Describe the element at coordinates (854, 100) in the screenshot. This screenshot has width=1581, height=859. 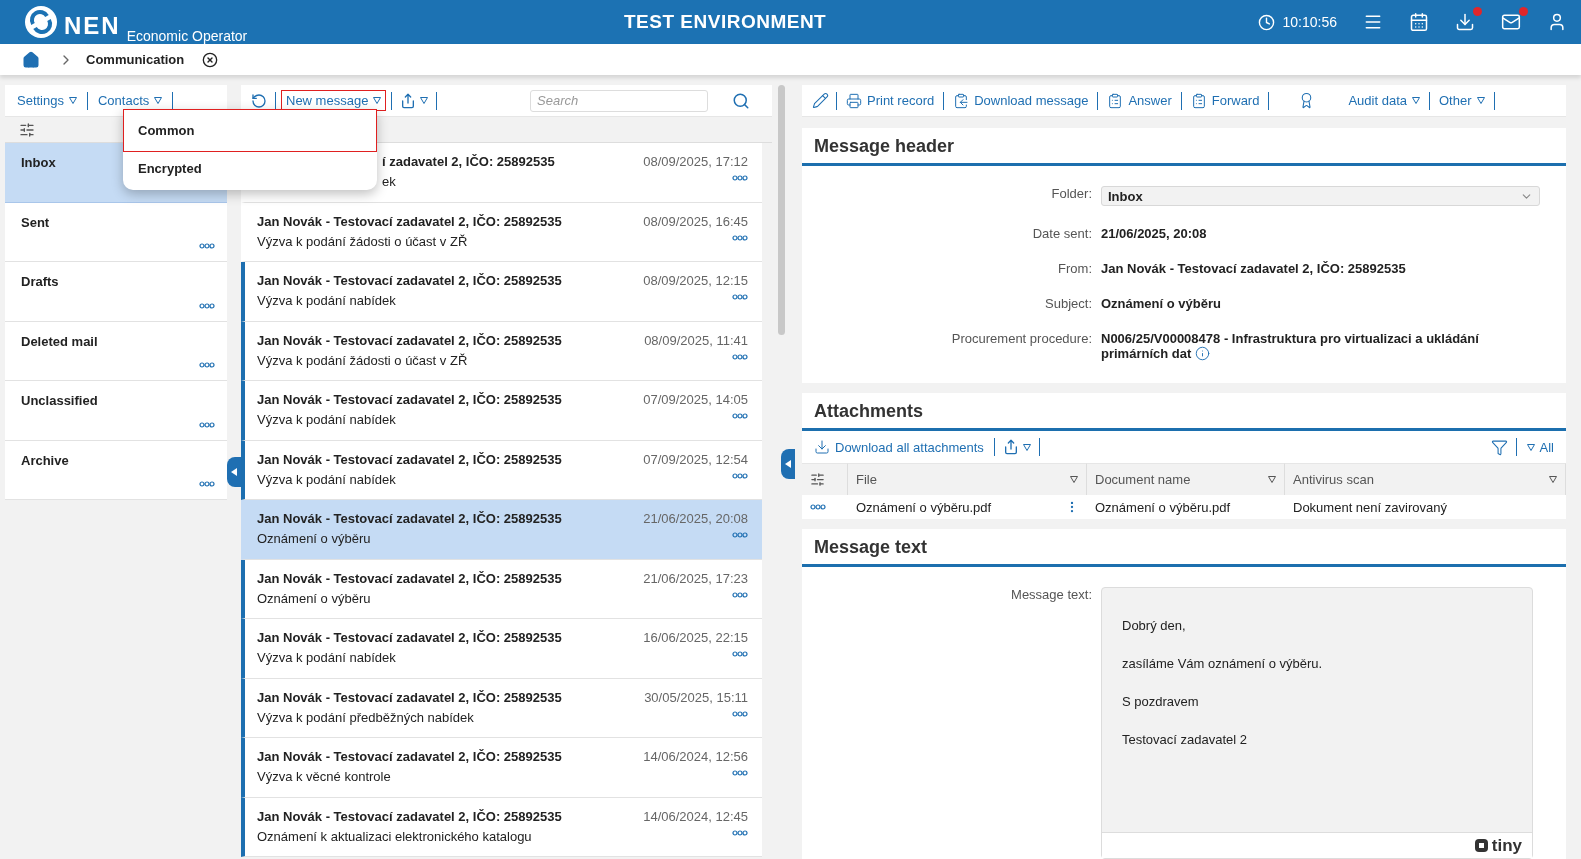
I see `printer-icon` at that location.